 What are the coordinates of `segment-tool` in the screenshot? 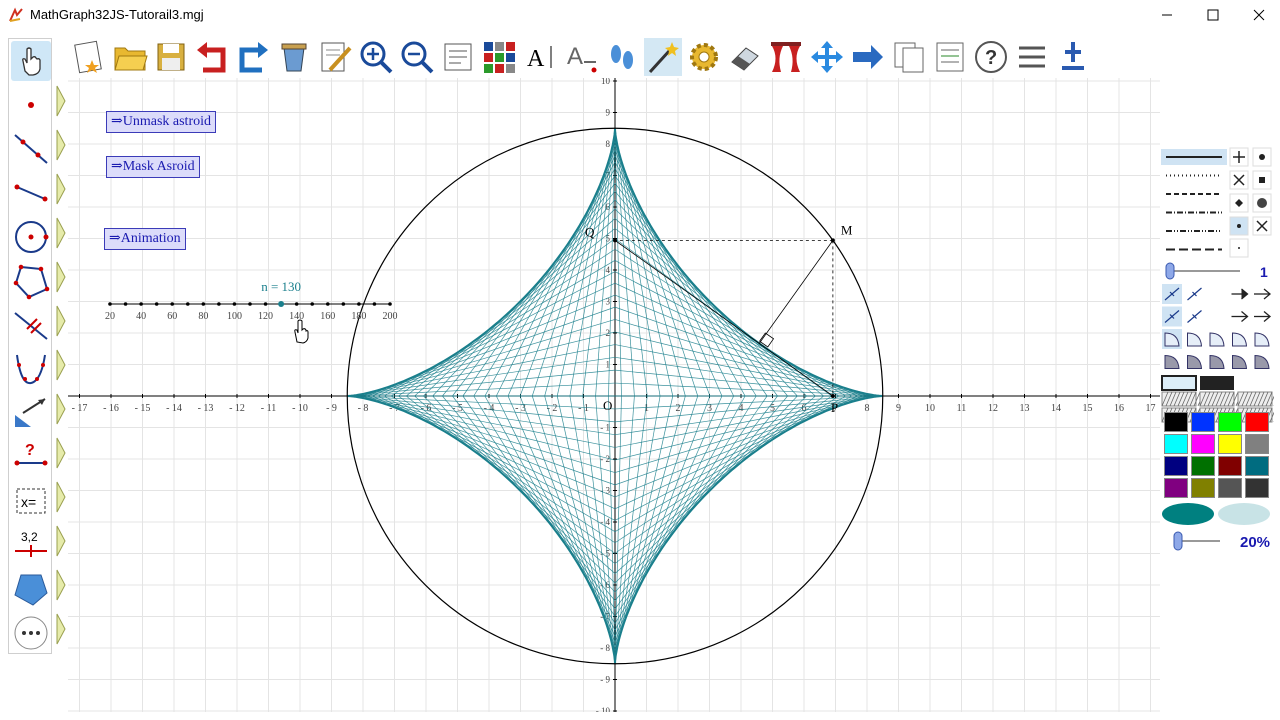 It's located at (31, 193).